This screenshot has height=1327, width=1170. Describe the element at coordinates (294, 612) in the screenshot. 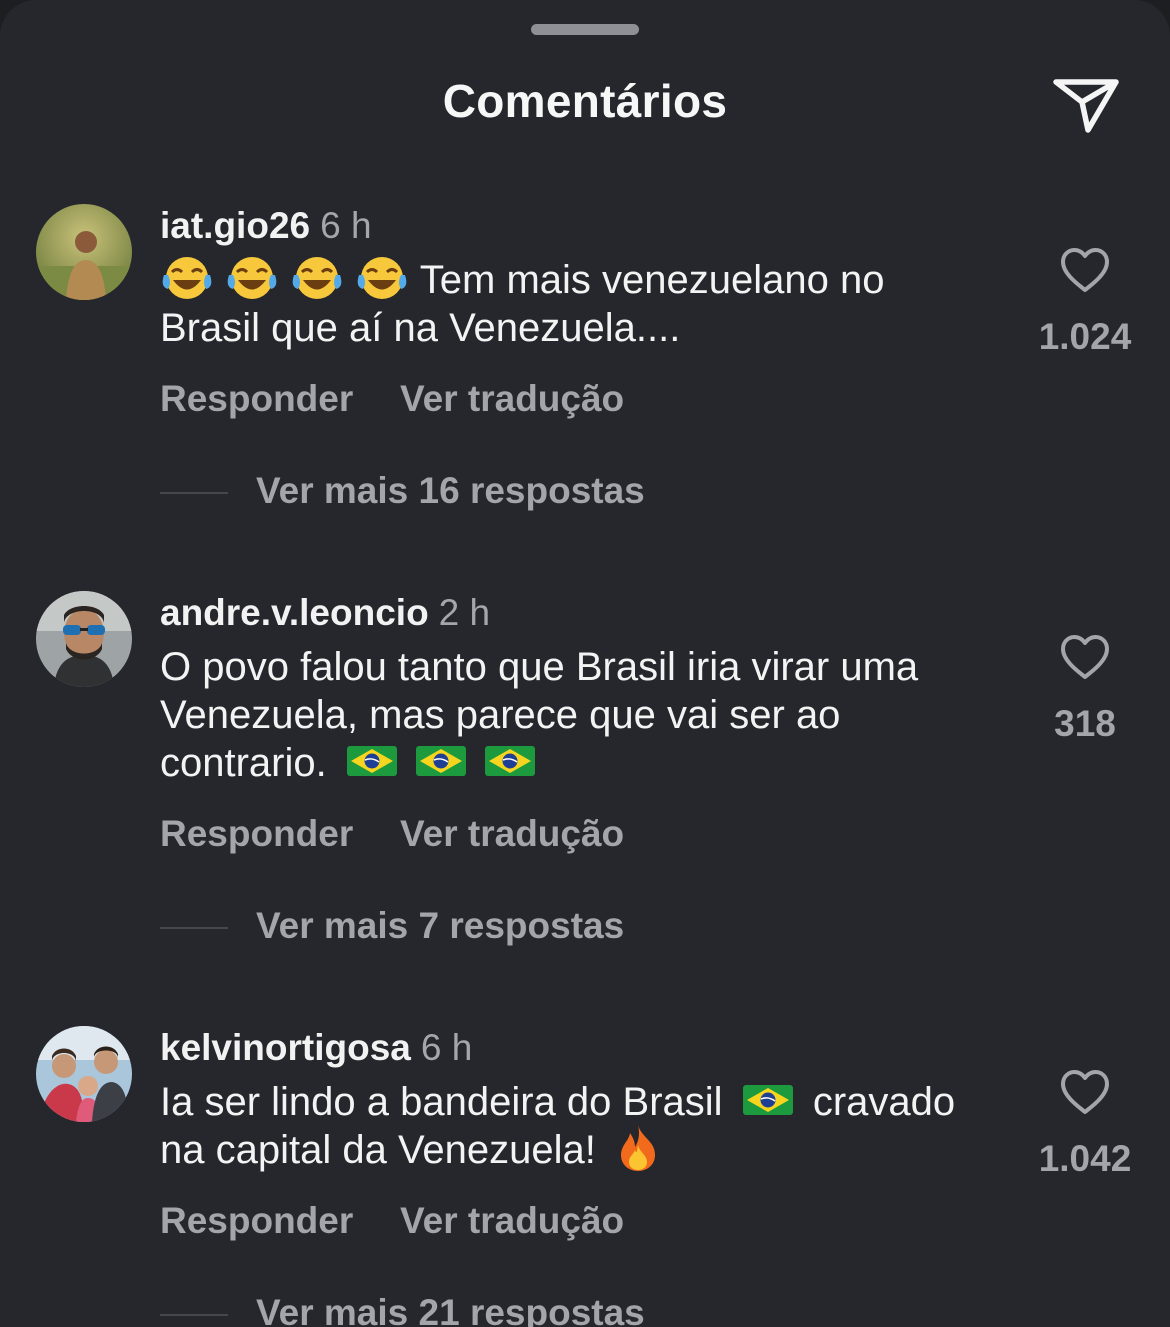

I see `username: andre.v.leoncio` at that location.